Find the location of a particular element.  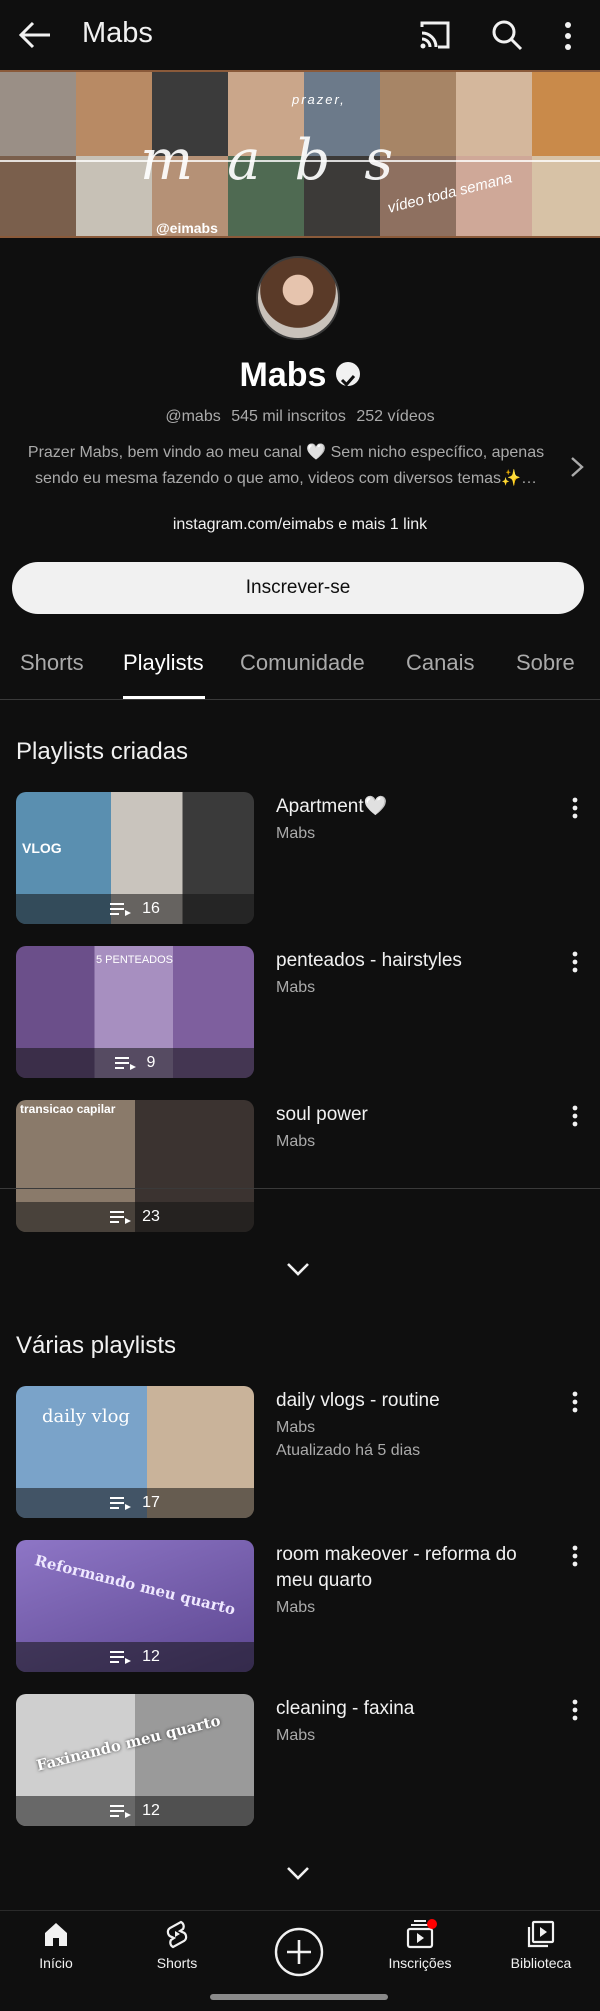

playlist-count-overlay: 9 is located at coordinates (135, 1063).